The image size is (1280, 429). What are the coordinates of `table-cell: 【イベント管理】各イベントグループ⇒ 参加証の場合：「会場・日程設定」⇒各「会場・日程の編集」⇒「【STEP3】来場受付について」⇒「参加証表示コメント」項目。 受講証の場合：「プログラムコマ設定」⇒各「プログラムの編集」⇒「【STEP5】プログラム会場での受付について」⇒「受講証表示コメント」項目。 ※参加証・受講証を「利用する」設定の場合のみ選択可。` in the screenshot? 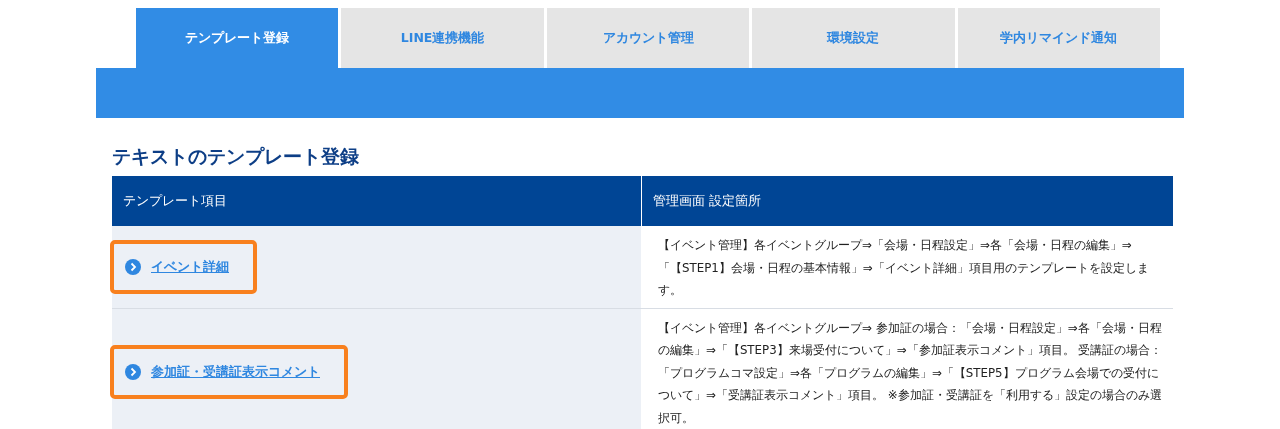 It's located at (907, 368).